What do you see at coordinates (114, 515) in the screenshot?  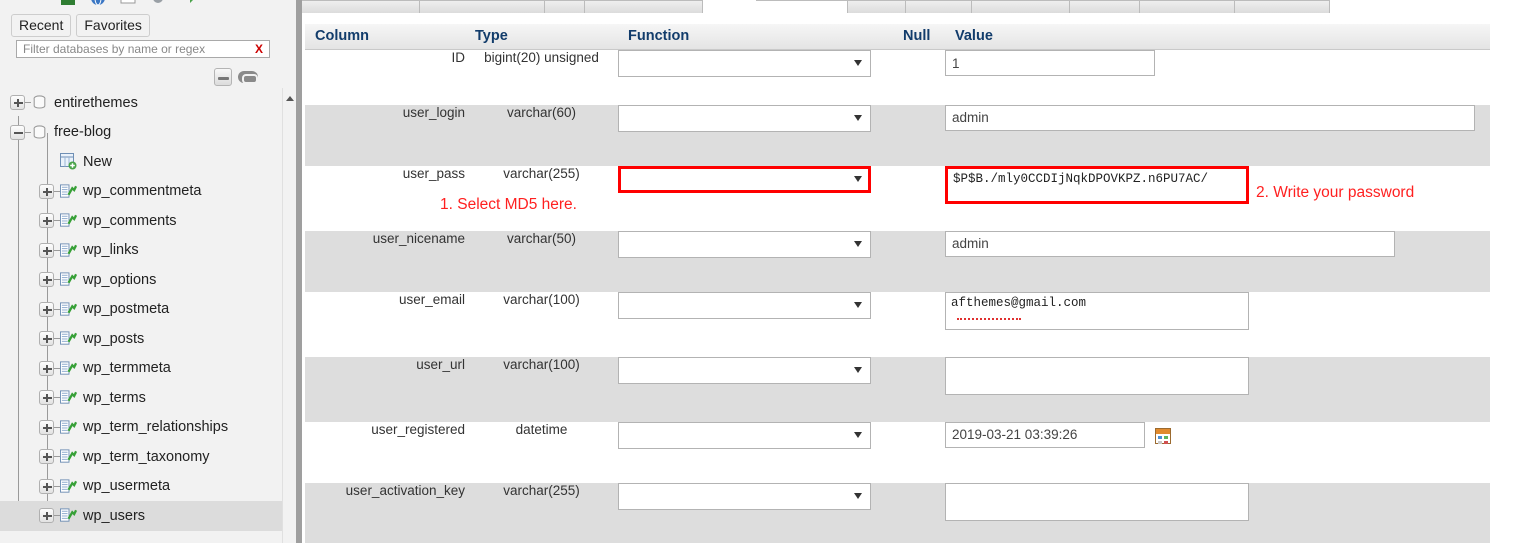 I see `sidebar-item-label: wp_users` at bounding box center [114, 515].